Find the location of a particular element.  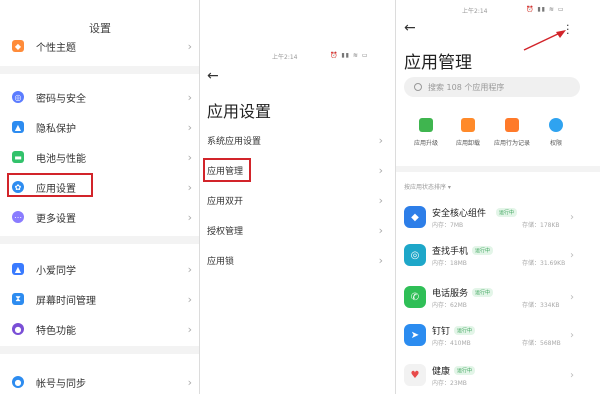

app-row-find-phone: ◎ 查找手机 运行中 内存：18MB 存储：31.69KB › is located at coordinates (494, 257).